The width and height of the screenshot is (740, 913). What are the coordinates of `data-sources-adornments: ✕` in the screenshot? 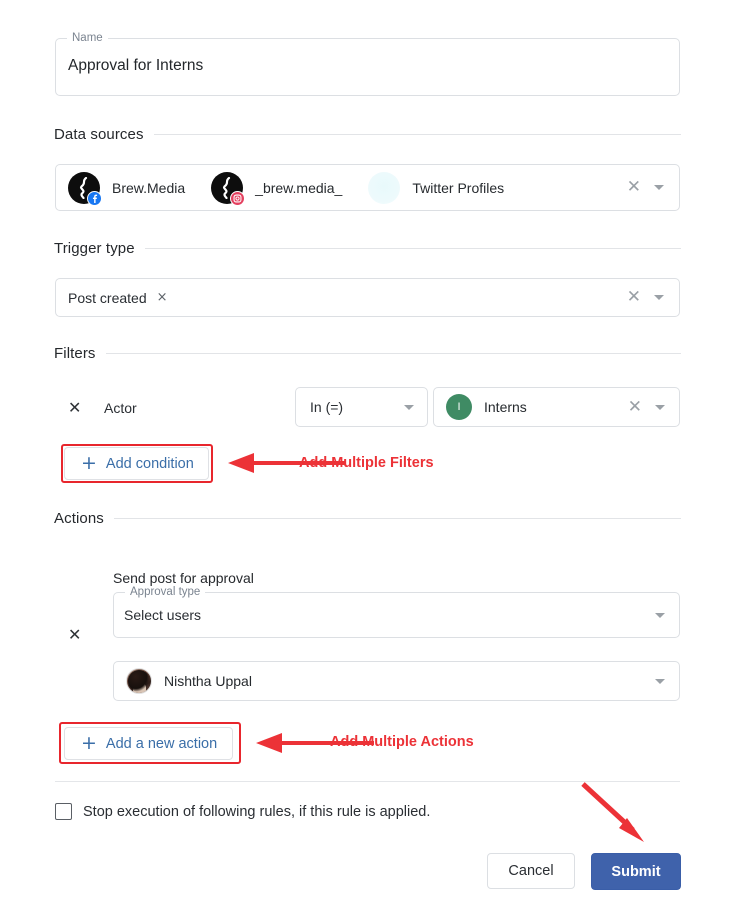 It's located at (645, 187).